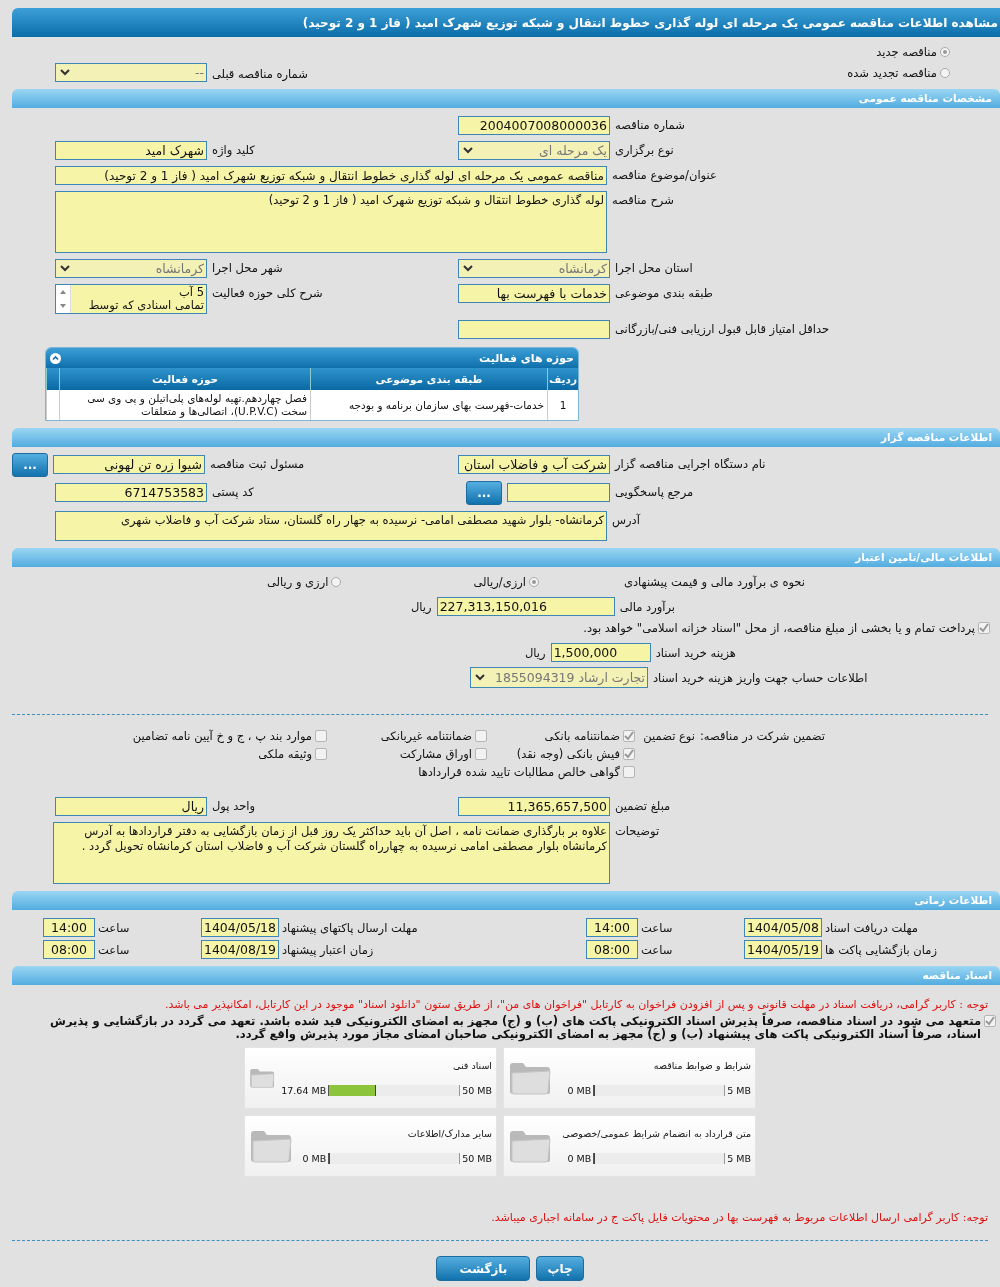 This screenshot has height=1287, width=1000. What do you see at coordinates (506, 437) in the screenshot?
I see `section-header: اطلاعات مناقصه گزار` at bounding box center [506, 437].